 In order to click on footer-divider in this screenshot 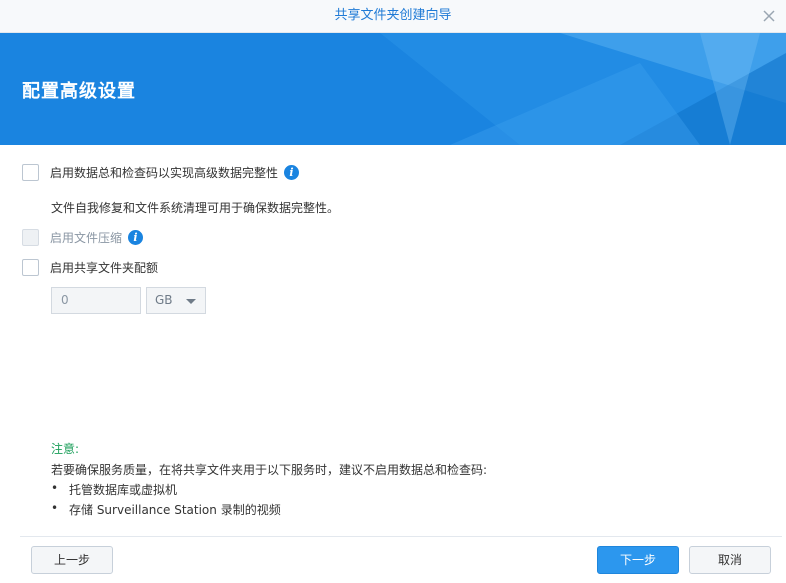, I will do `click(401, 536)`.